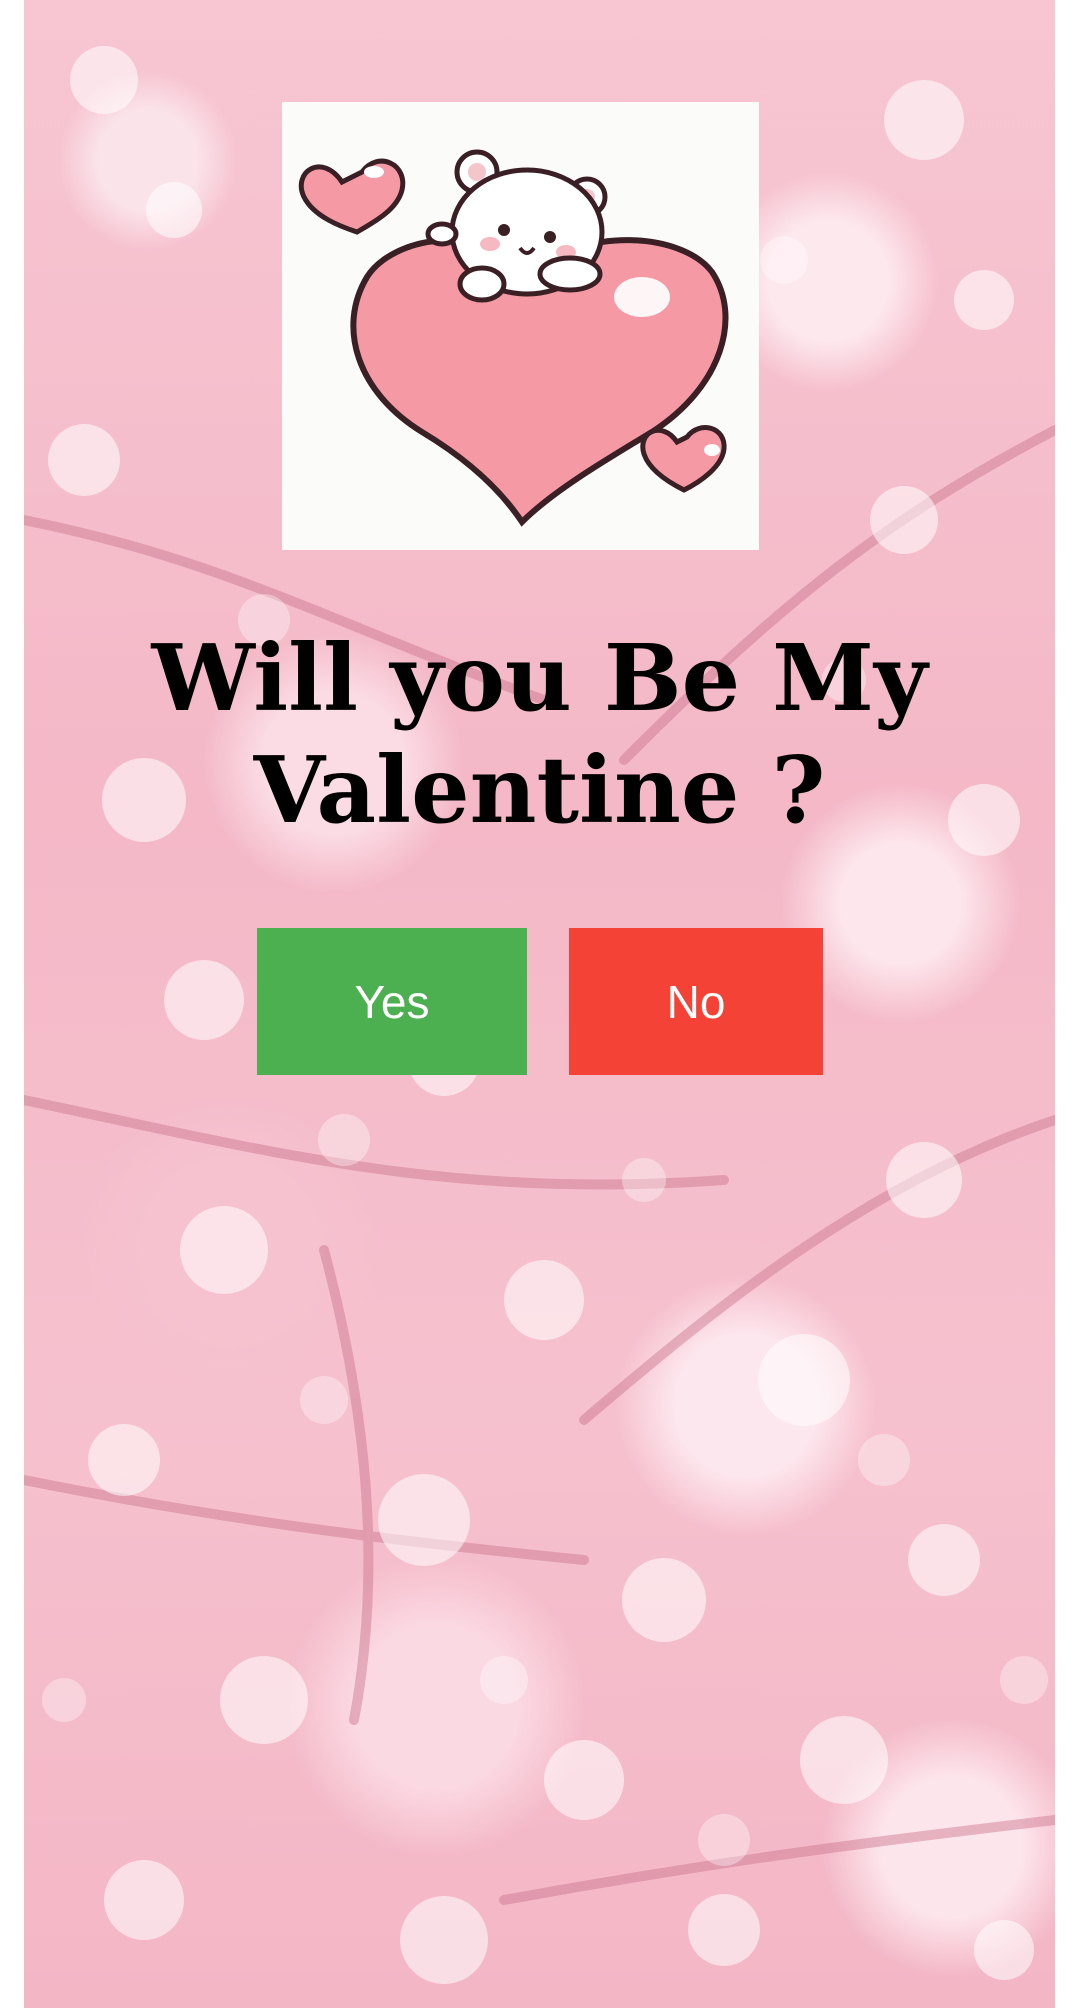  I want to click on page-title: Will you Be My Valentine ?, so click(539, 734).